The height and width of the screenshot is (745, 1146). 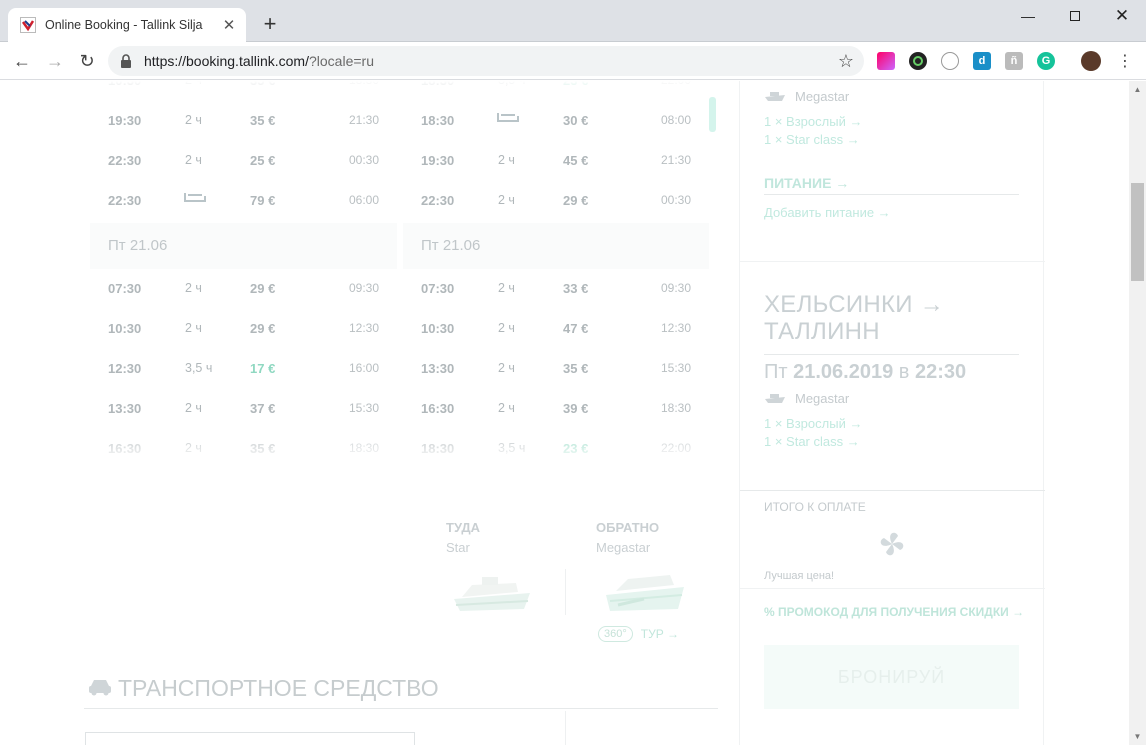 I want to click on back-arrow-icon: ←, so click(x=22, y=61).